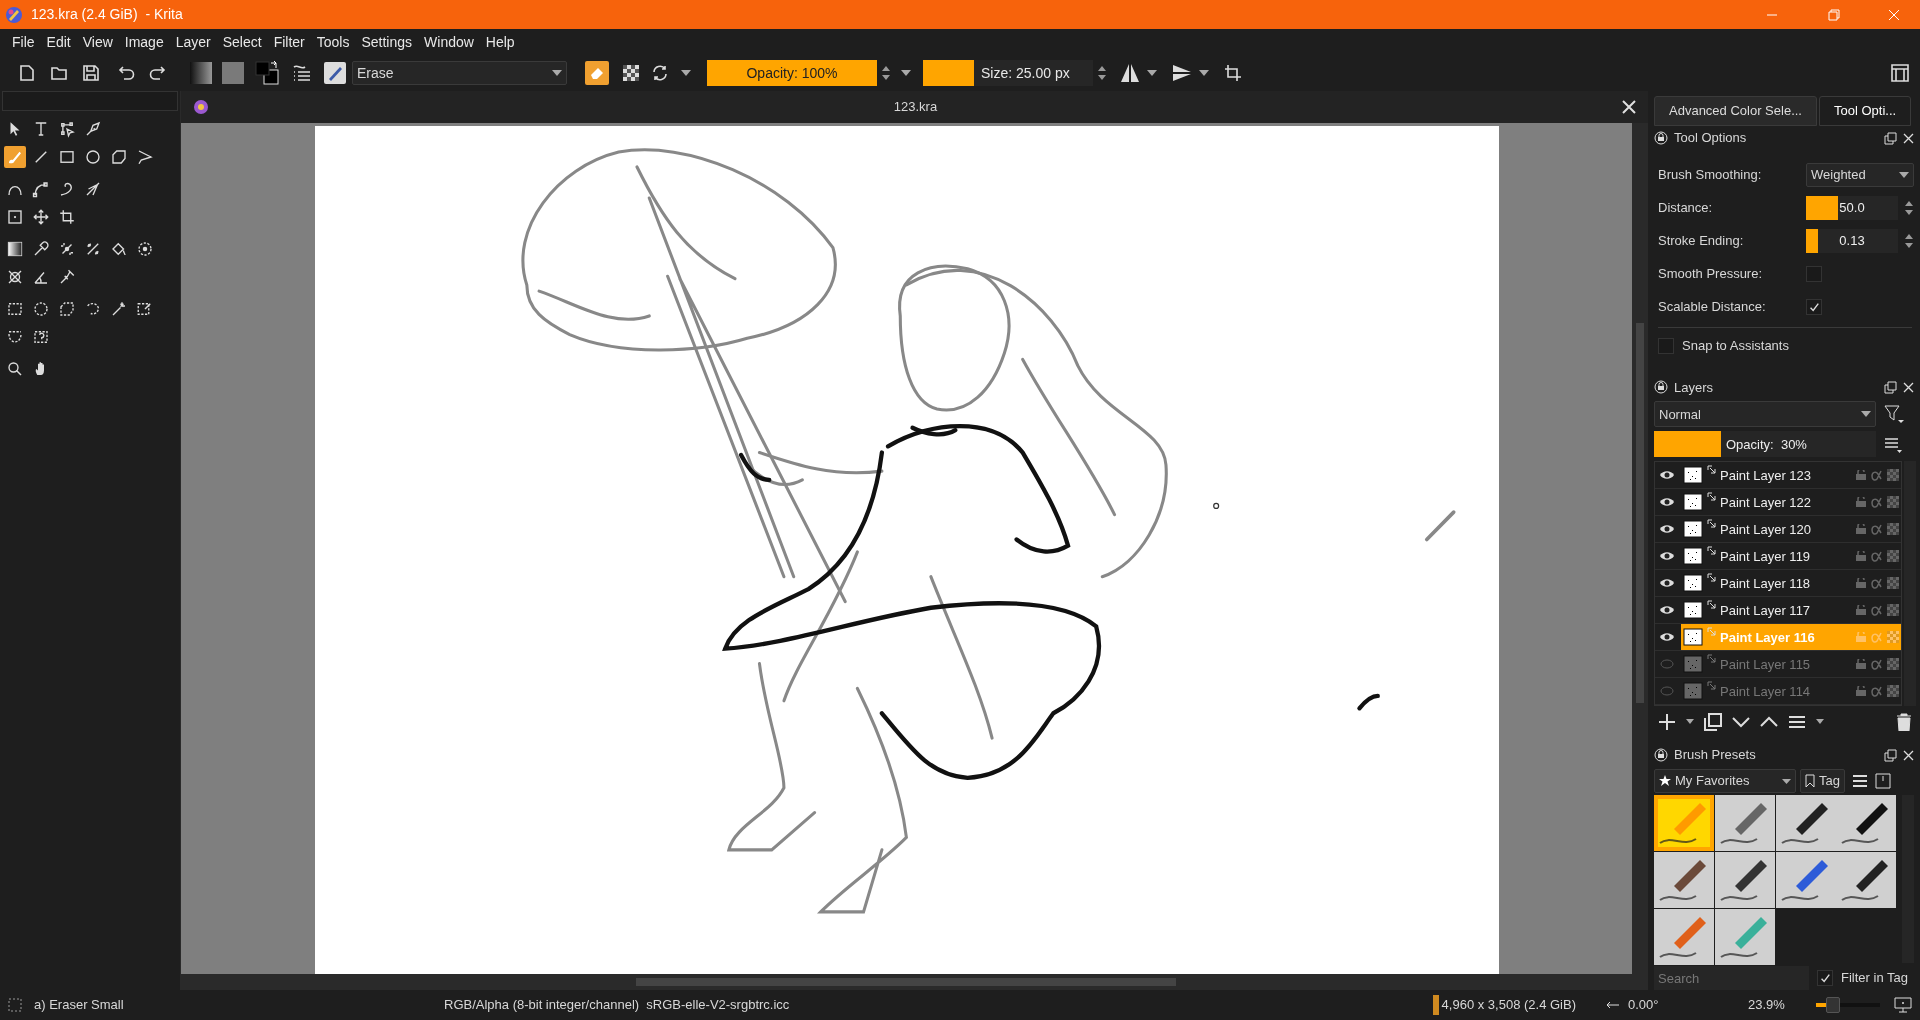 The height and width of the screenshot is (1020, 1920). Describe the element at coordinates (201, 73) in the screenshot. I see `gradient-swatch-icon` at that location.